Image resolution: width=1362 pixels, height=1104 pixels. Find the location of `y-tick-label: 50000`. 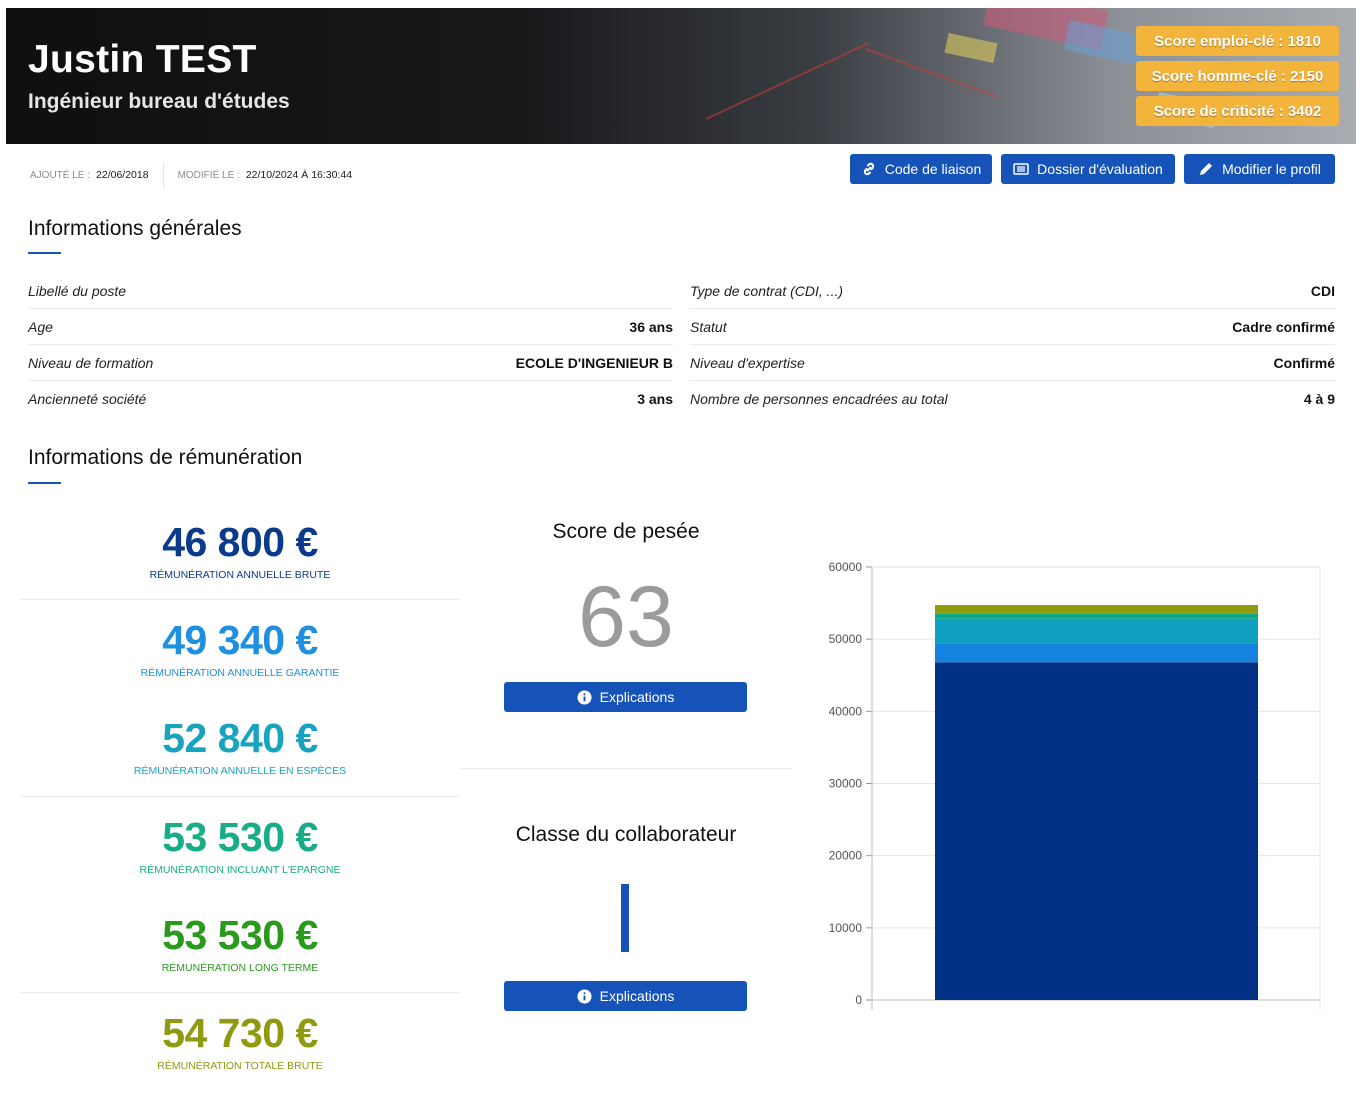

y-tick-label: 50000 is located at coordinates (846, 639).